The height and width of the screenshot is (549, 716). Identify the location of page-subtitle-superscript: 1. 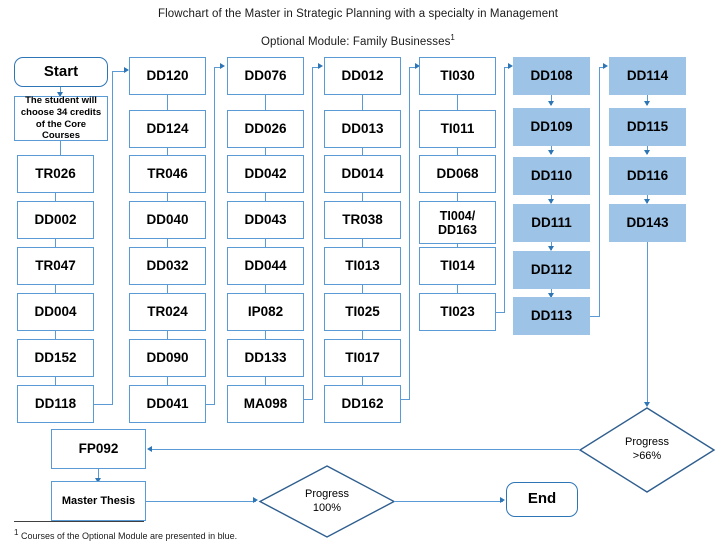
(452, 37).